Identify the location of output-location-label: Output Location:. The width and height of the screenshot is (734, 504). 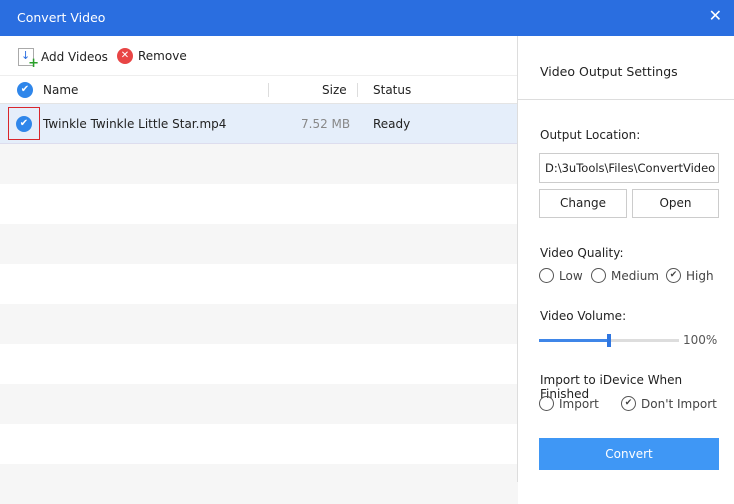
(590, 135).